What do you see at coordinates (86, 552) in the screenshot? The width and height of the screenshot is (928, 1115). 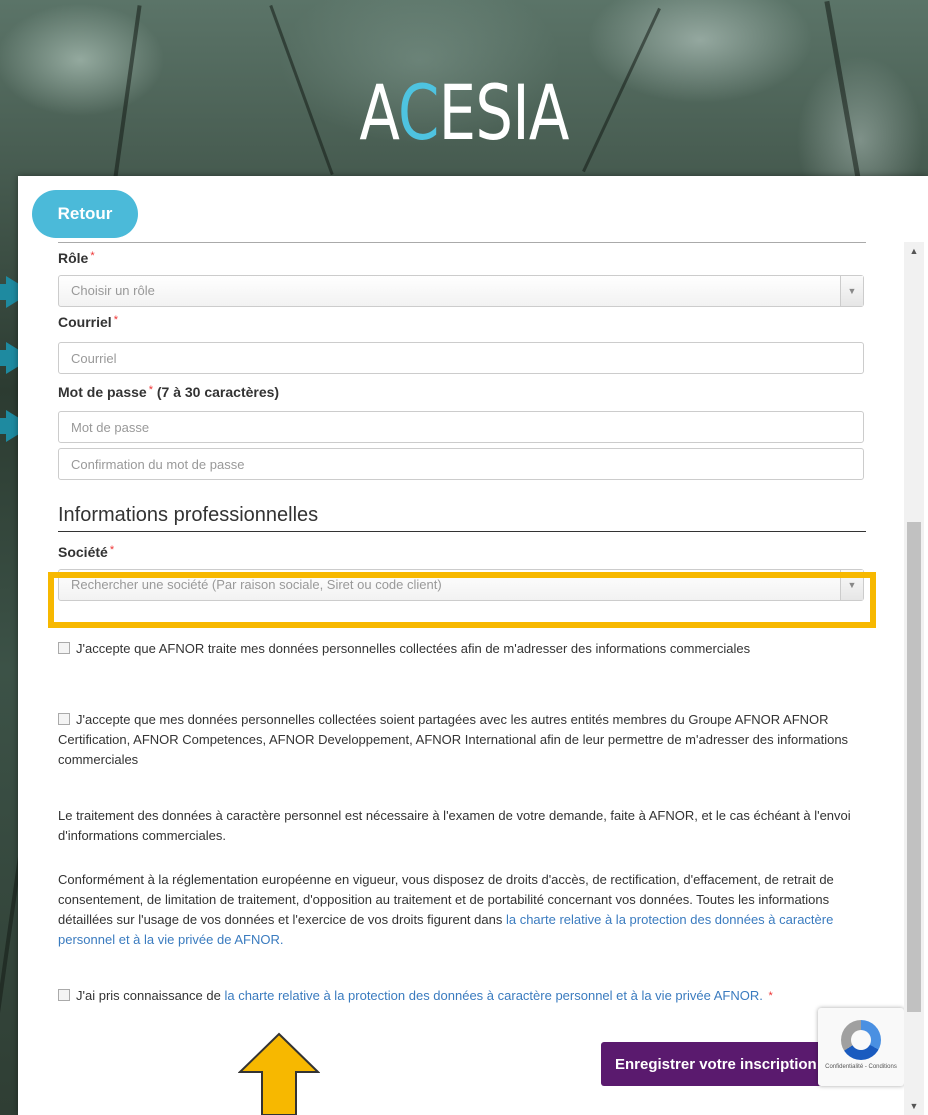 I see `company-label: Société *` at bounding box center [86, 552].